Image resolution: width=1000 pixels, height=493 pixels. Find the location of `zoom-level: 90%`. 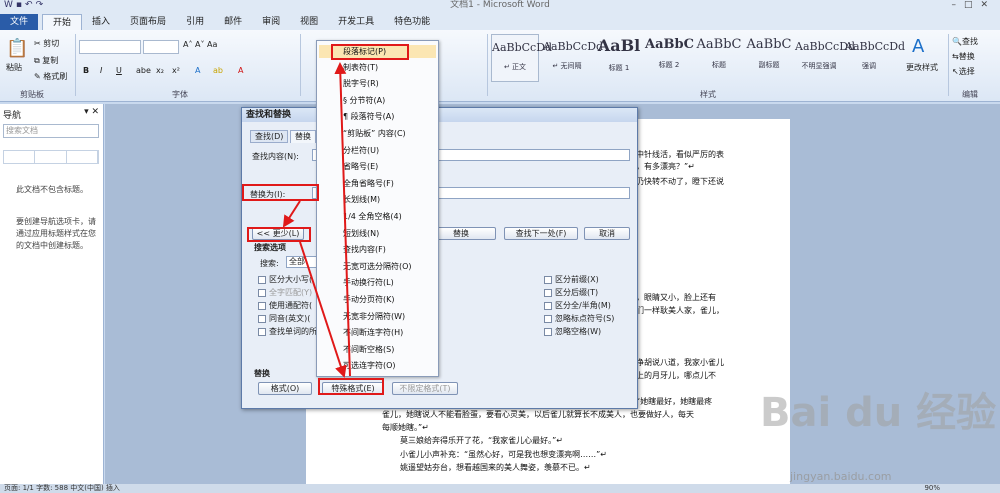

zoom-level: 90% is located at coordinates (932, 488).